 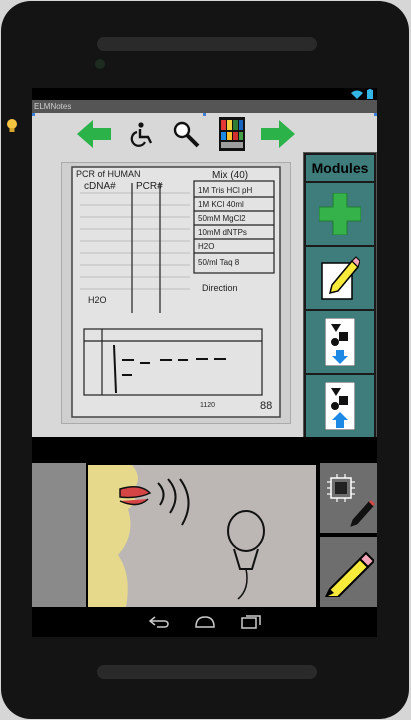 I want to click on pencil-paper-icon, so click(x=340, y=278).